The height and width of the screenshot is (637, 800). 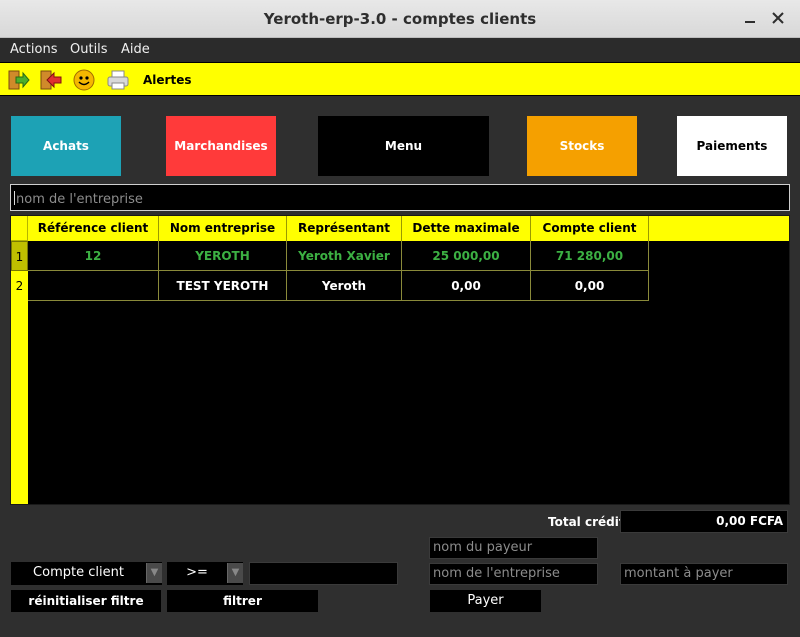 I want to click on printer-icon, so click(x=118, y=80).